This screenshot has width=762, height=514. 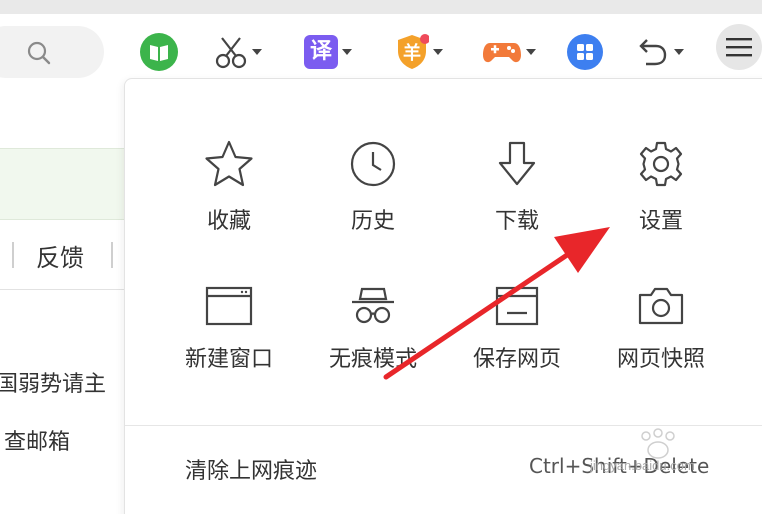 I want to click on main-menu-button, so click(x=739, y=47).